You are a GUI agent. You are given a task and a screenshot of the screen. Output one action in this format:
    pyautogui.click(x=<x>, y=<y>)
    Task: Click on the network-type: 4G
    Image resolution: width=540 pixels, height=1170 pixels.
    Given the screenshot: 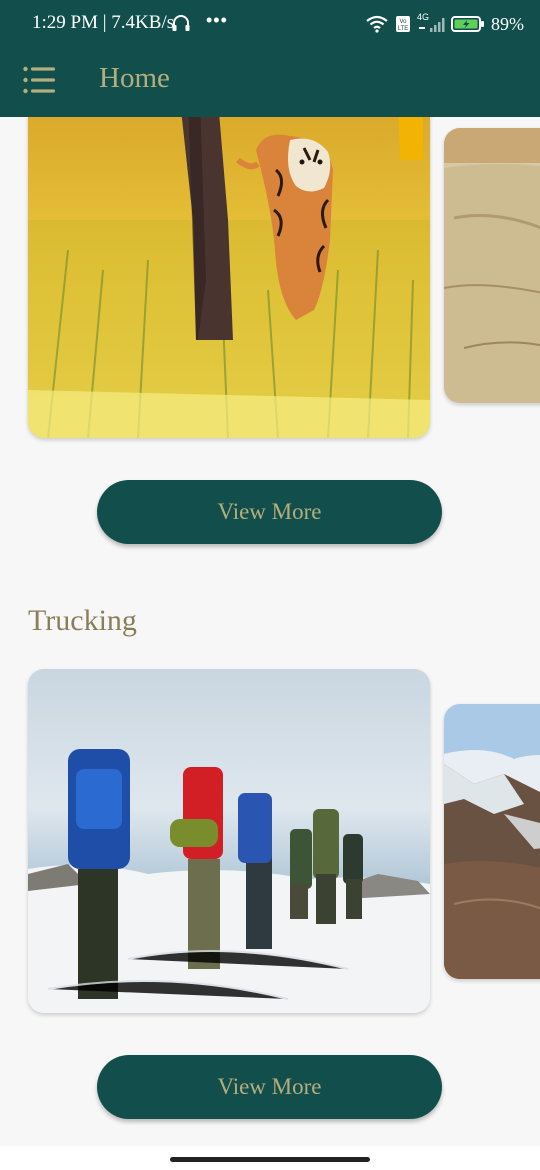 What is the action you would take?
    pyautogui.click(x=423, y=17)
    